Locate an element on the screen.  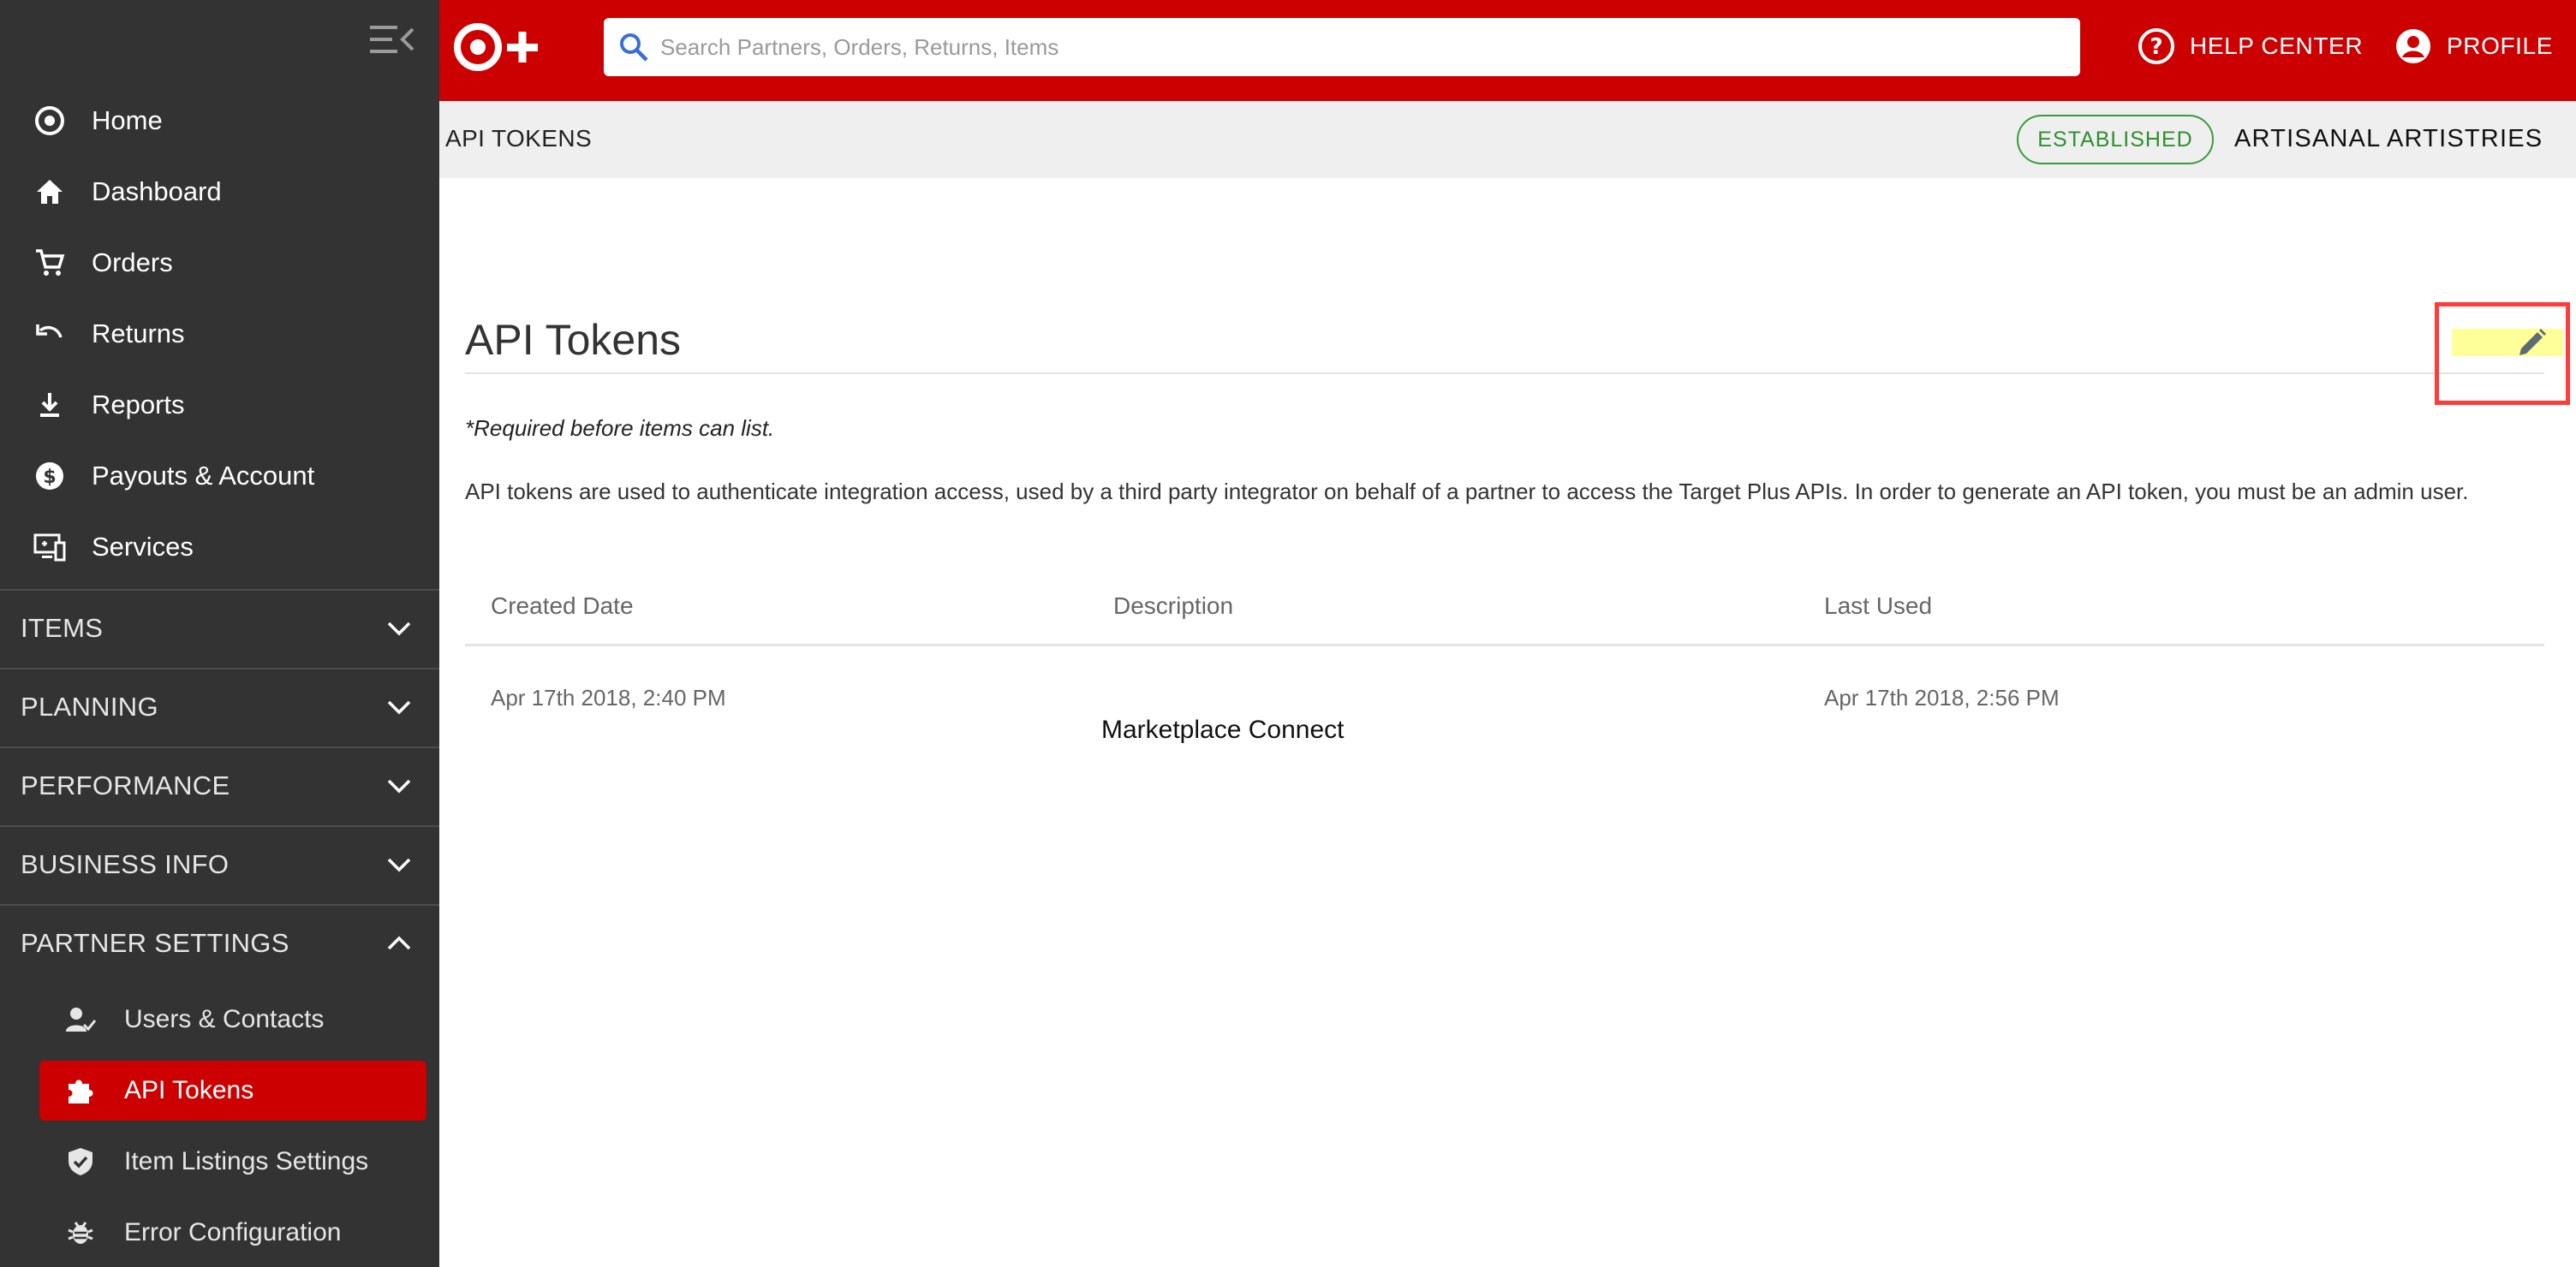
search-icon is located at coordinates (634, 47).